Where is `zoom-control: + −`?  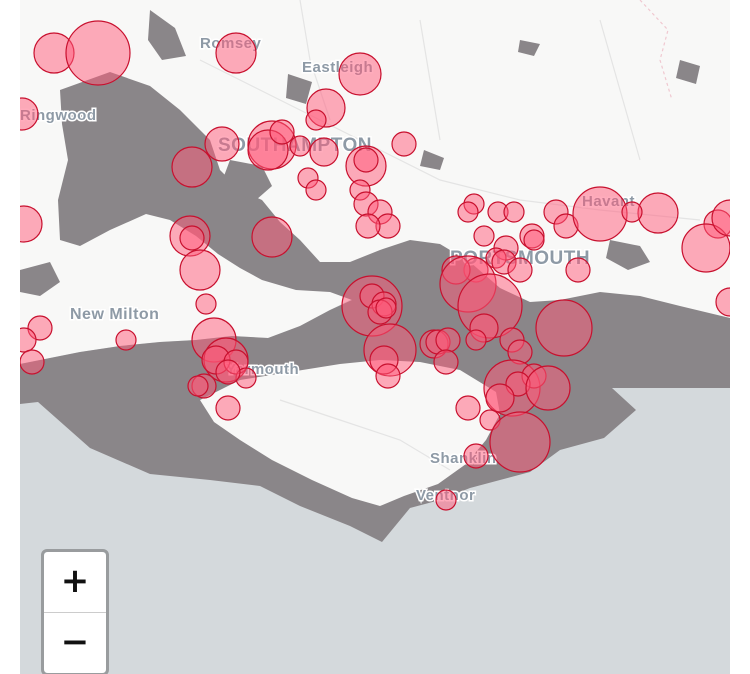
zoom-control: + − is located at coordinates (75, 611).